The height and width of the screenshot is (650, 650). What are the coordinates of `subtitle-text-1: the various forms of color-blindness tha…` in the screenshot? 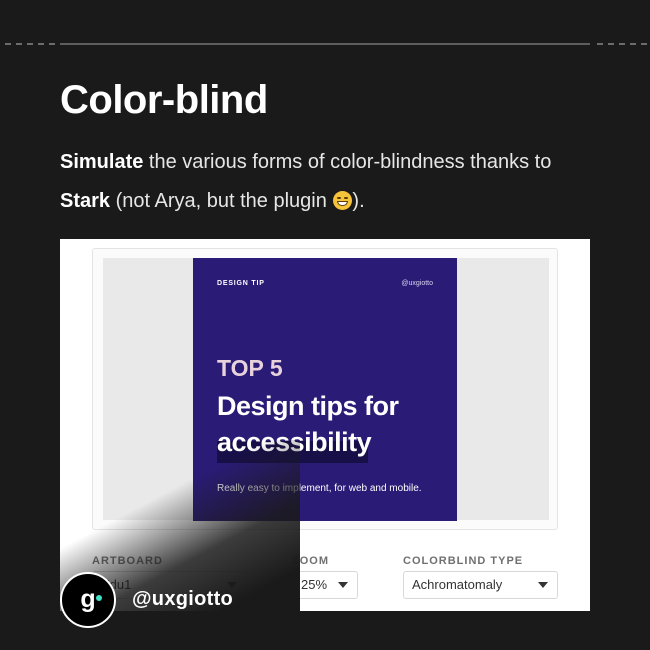 It's located at (347, 162).